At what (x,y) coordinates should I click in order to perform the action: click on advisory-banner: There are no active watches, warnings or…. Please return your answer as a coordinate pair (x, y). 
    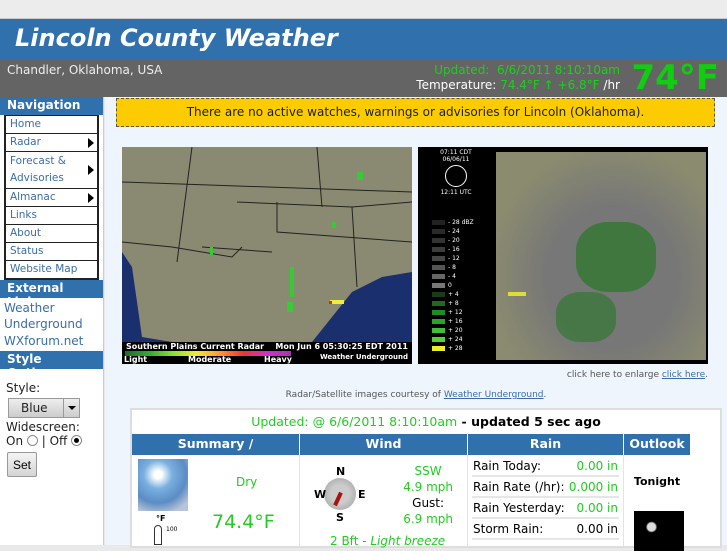
    Looking at the image, I should click on (415, 112).